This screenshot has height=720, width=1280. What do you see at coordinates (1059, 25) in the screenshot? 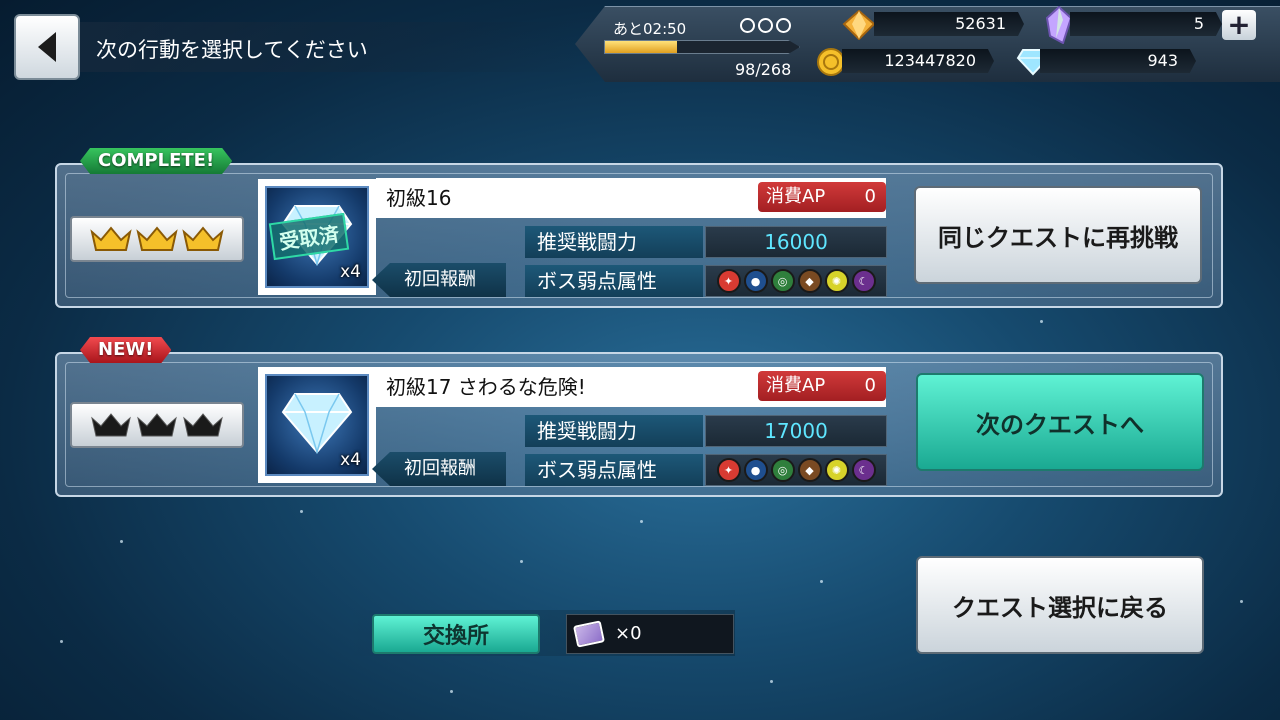
I see `crystal-icon` at bounding box center [1059, 25].